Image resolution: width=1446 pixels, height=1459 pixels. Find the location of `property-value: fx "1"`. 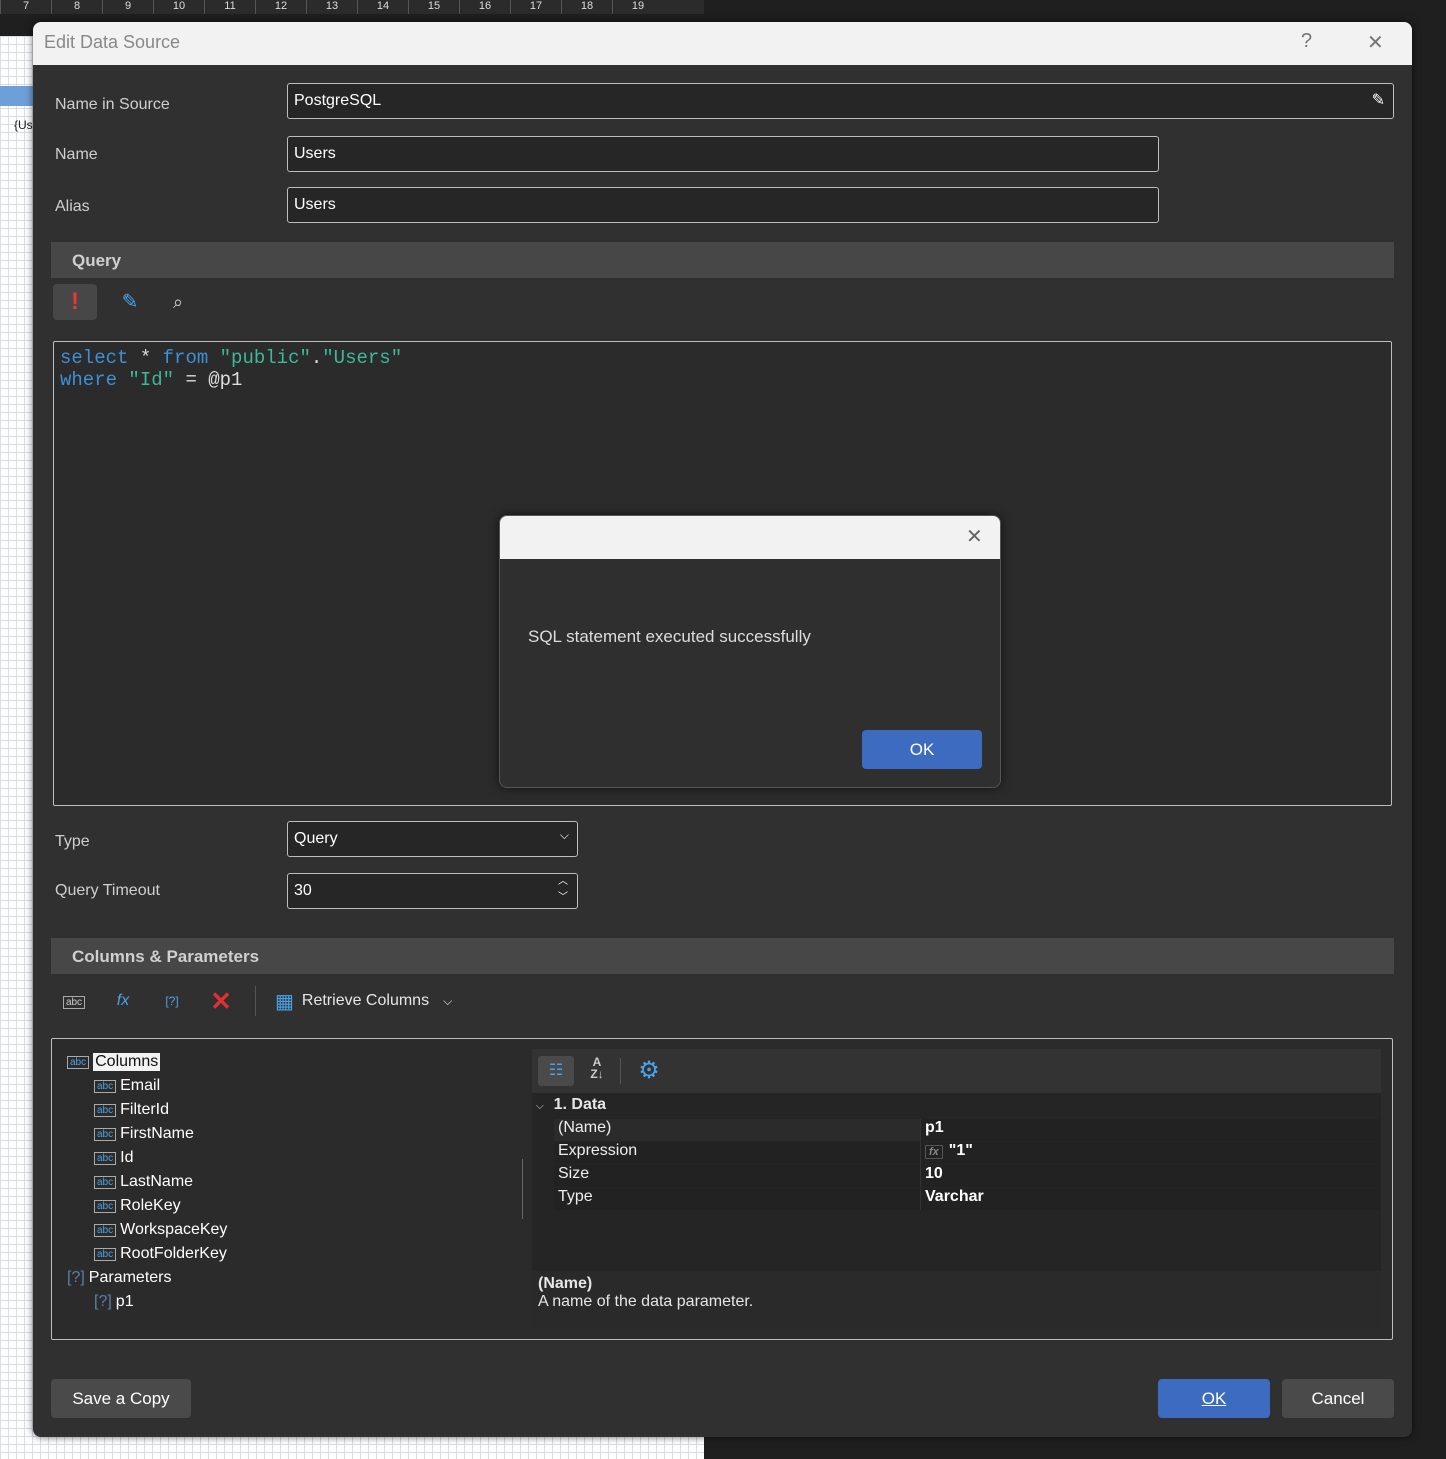

property-value: fx "1" is located at coordinates (1150, 1153).